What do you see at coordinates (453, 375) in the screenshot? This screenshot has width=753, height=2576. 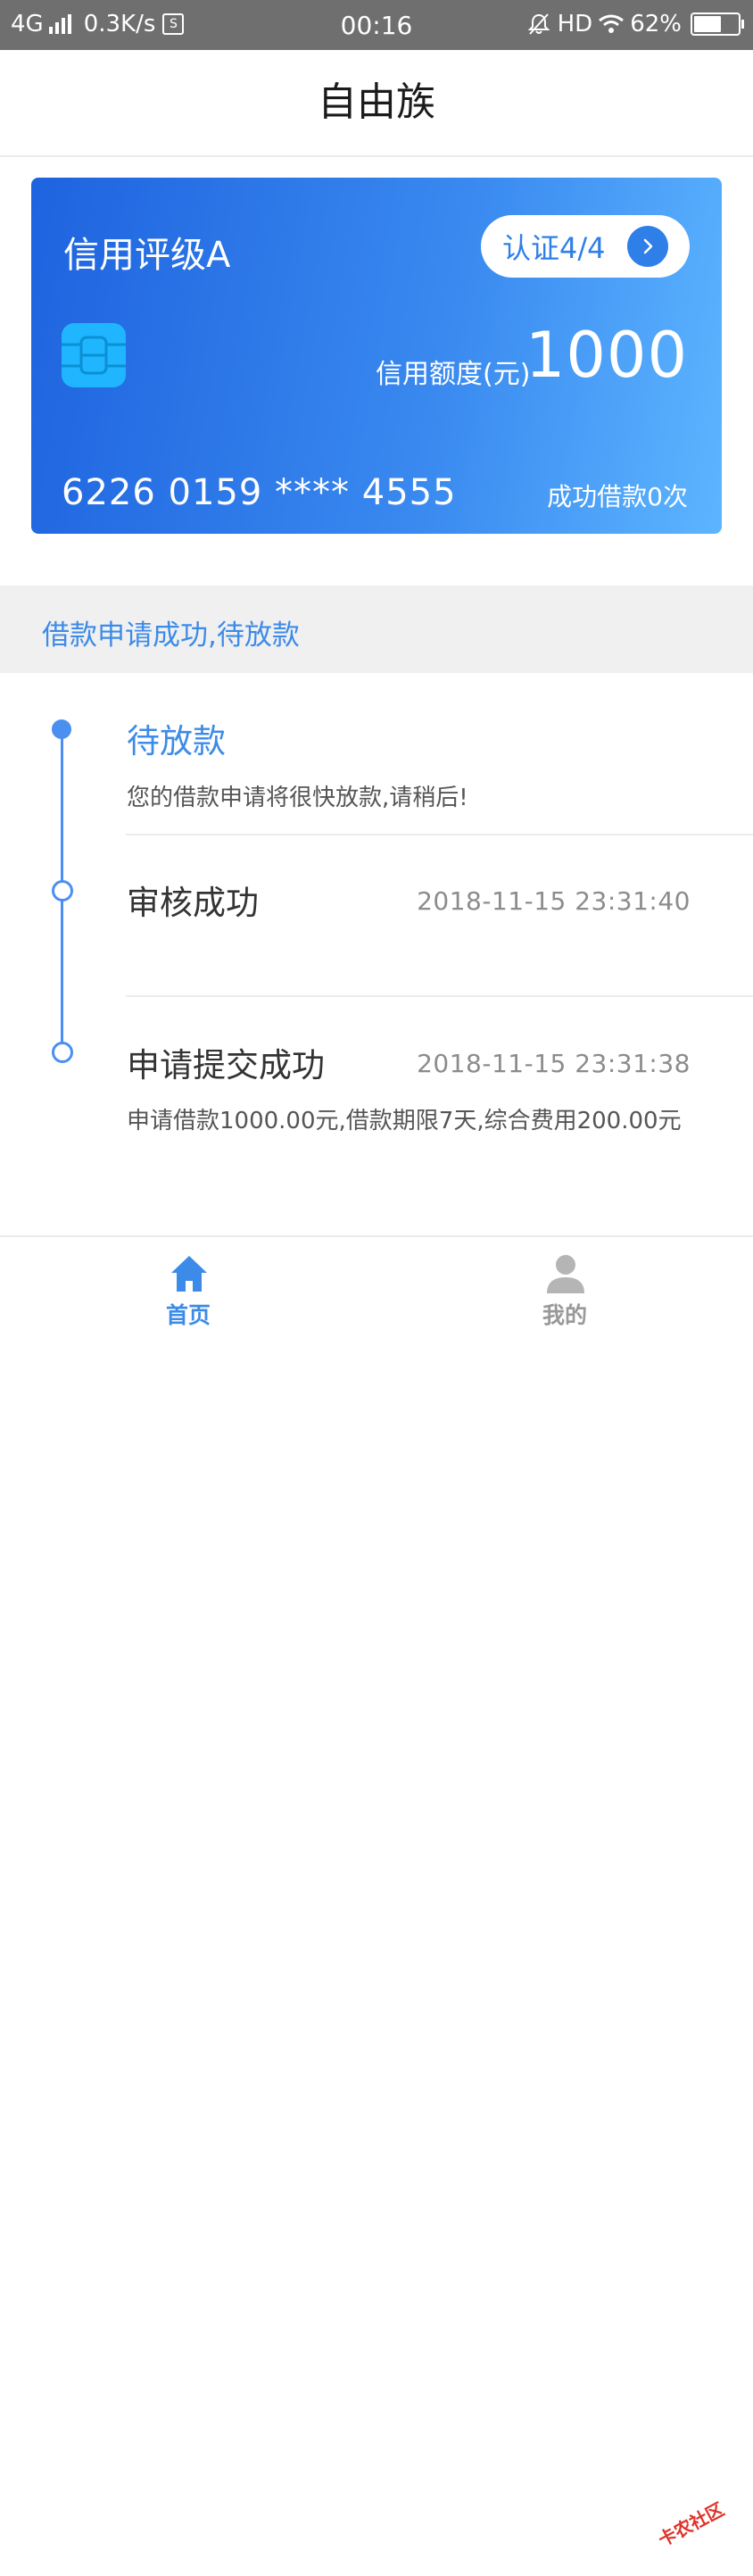 I see `credit-limit-label: 信用额度(元)` at bounding box center [453, 375].